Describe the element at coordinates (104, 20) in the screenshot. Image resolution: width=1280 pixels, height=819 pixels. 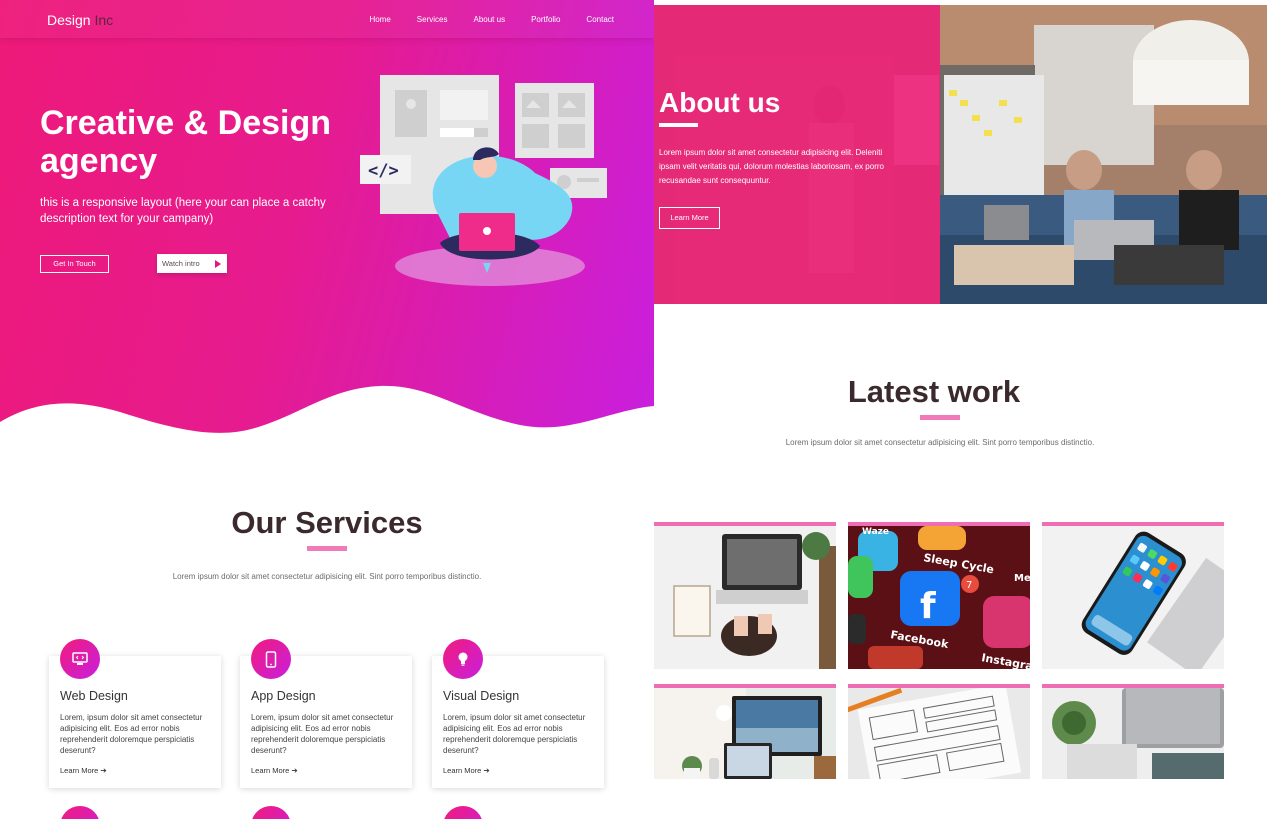
I see `logo-accent: Inc` at that location.